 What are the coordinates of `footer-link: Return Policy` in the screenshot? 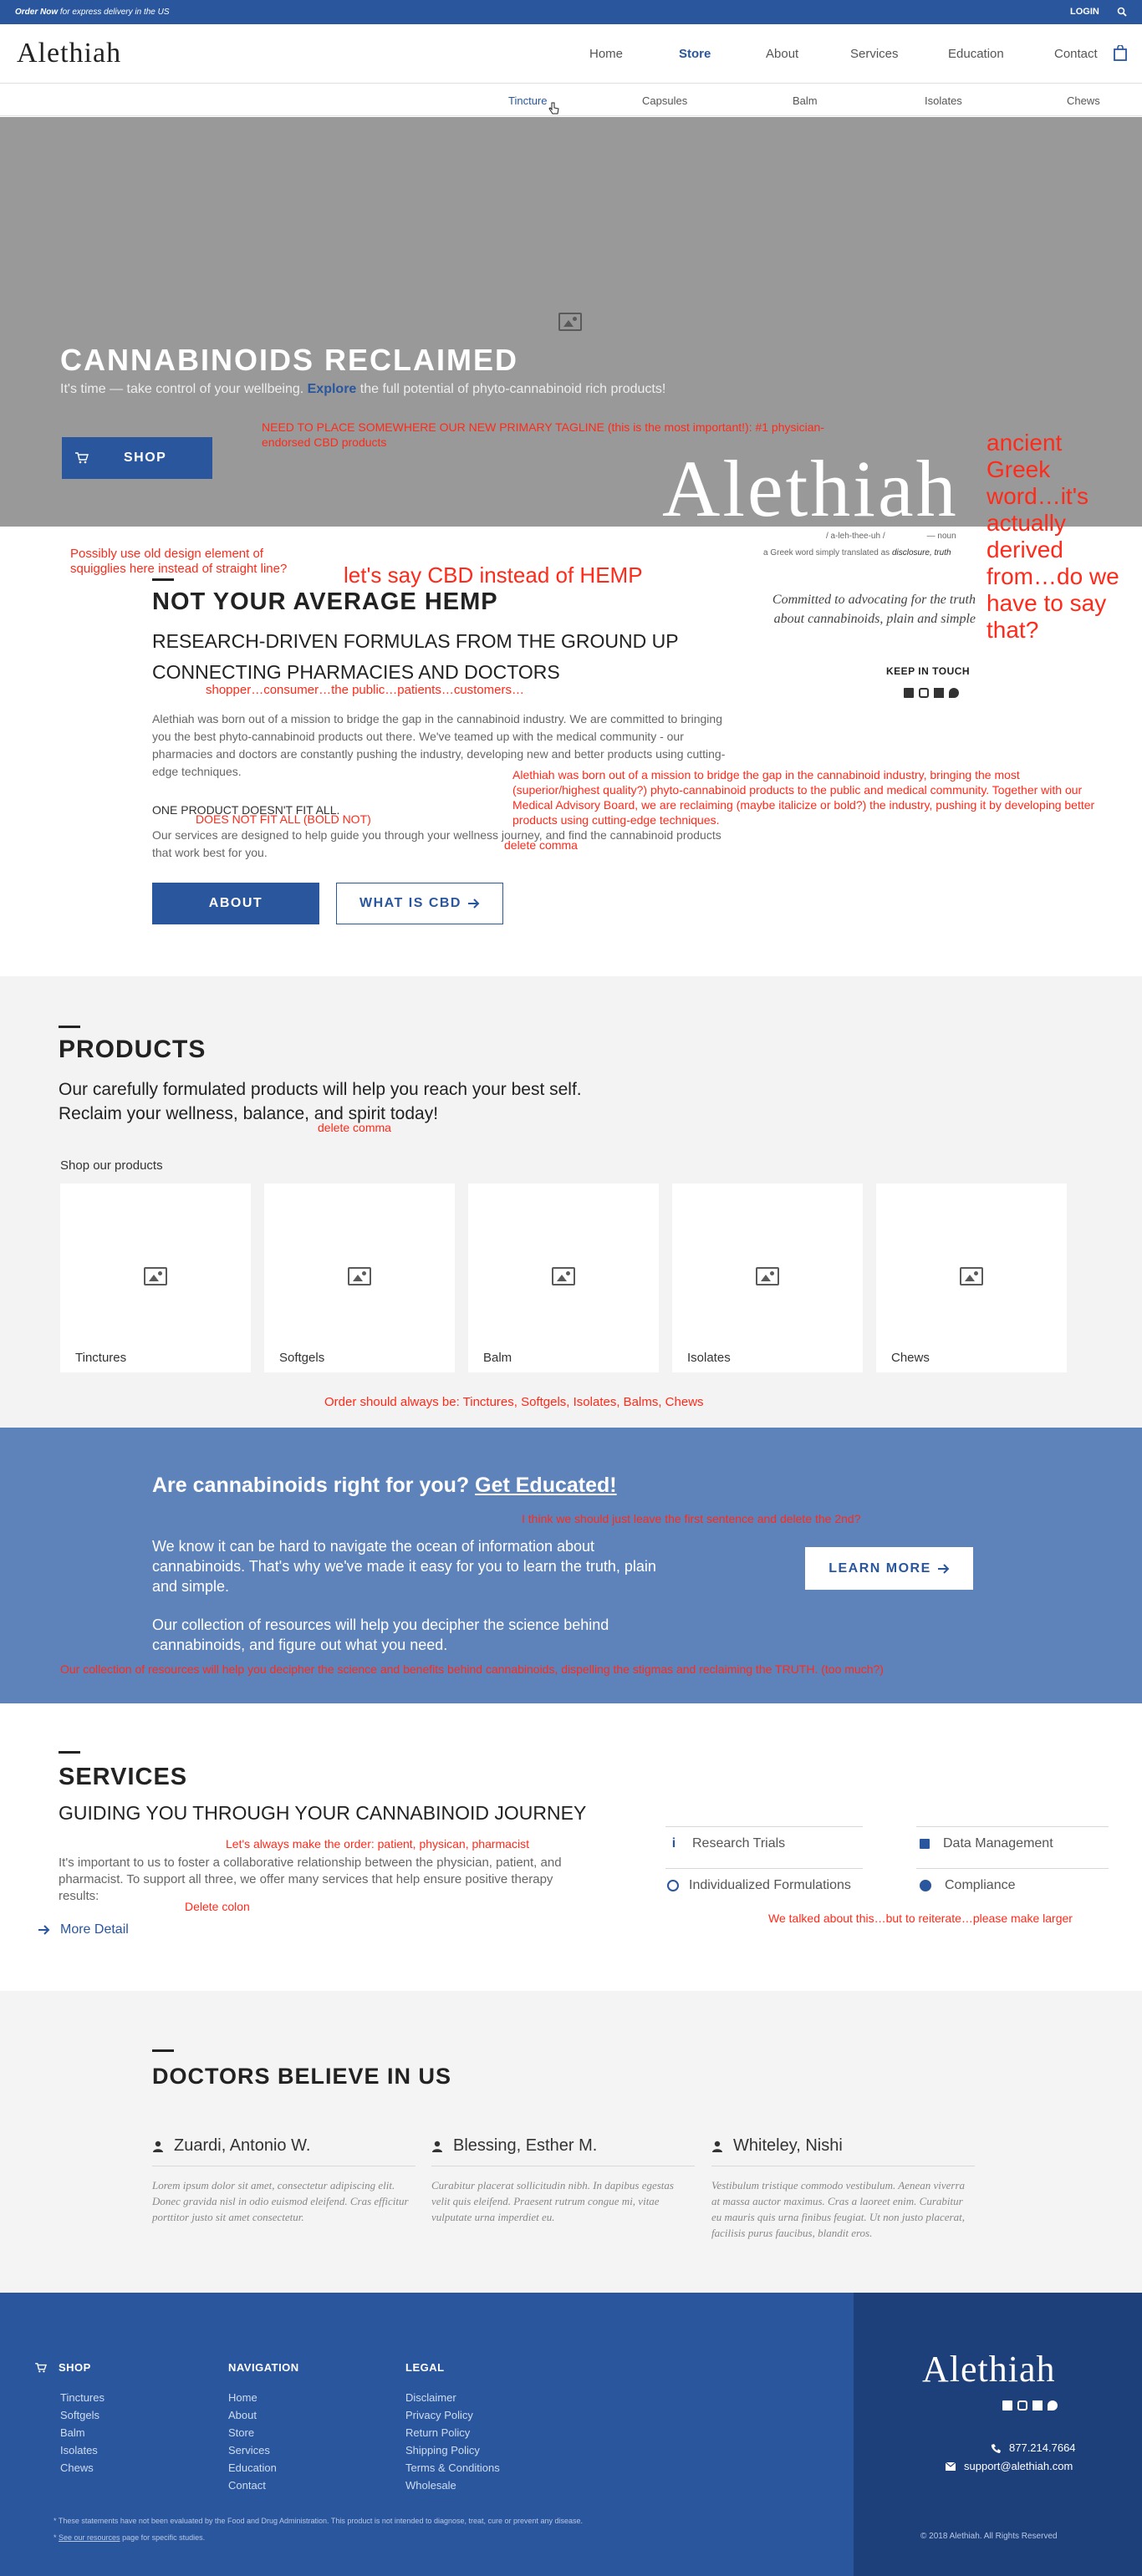 It's located at (452, 2432).